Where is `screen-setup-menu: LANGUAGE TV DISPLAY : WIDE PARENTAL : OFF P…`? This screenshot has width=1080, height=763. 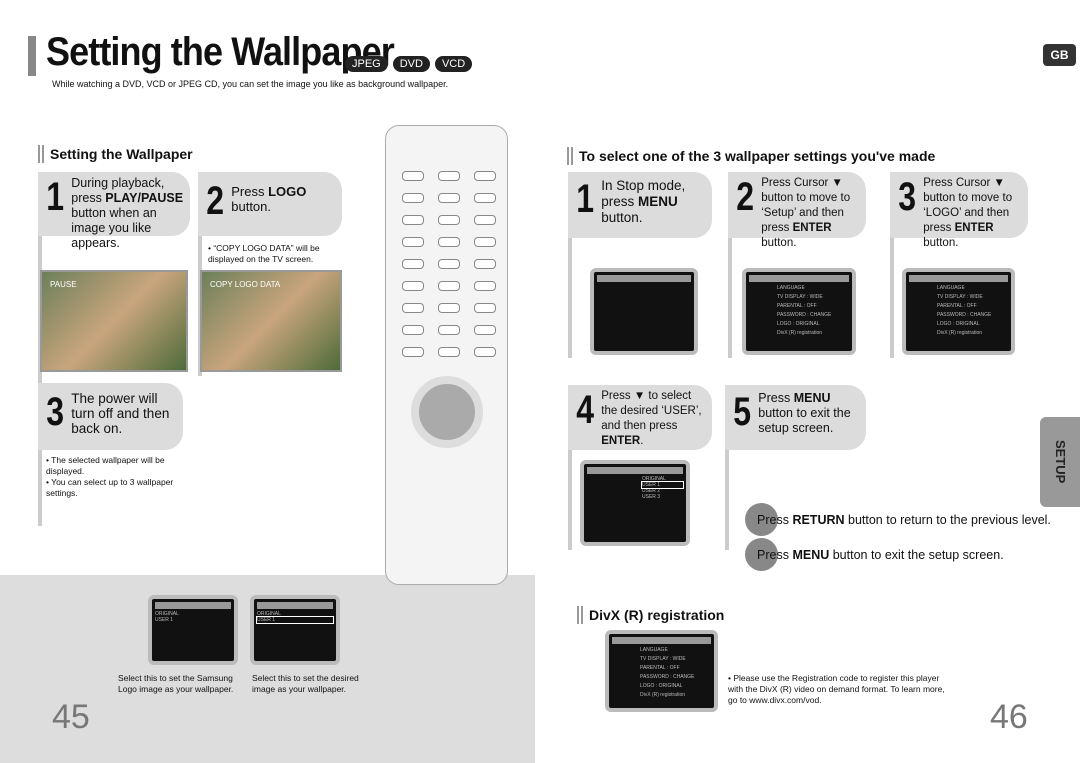
screen-setup-menu: LANGUAGE TV DISPLAY : WIDE PARENTAL : OFF P… is located at coordinates (799, 311).